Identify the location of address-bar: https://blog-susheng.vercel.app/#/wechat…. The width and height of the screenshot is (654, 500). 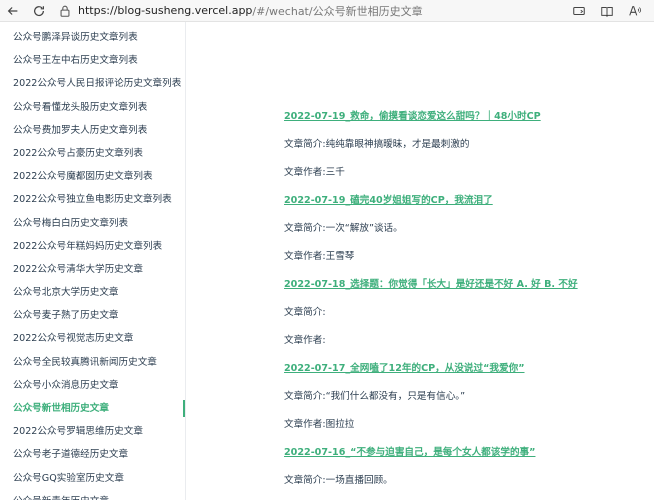
(309, 11).